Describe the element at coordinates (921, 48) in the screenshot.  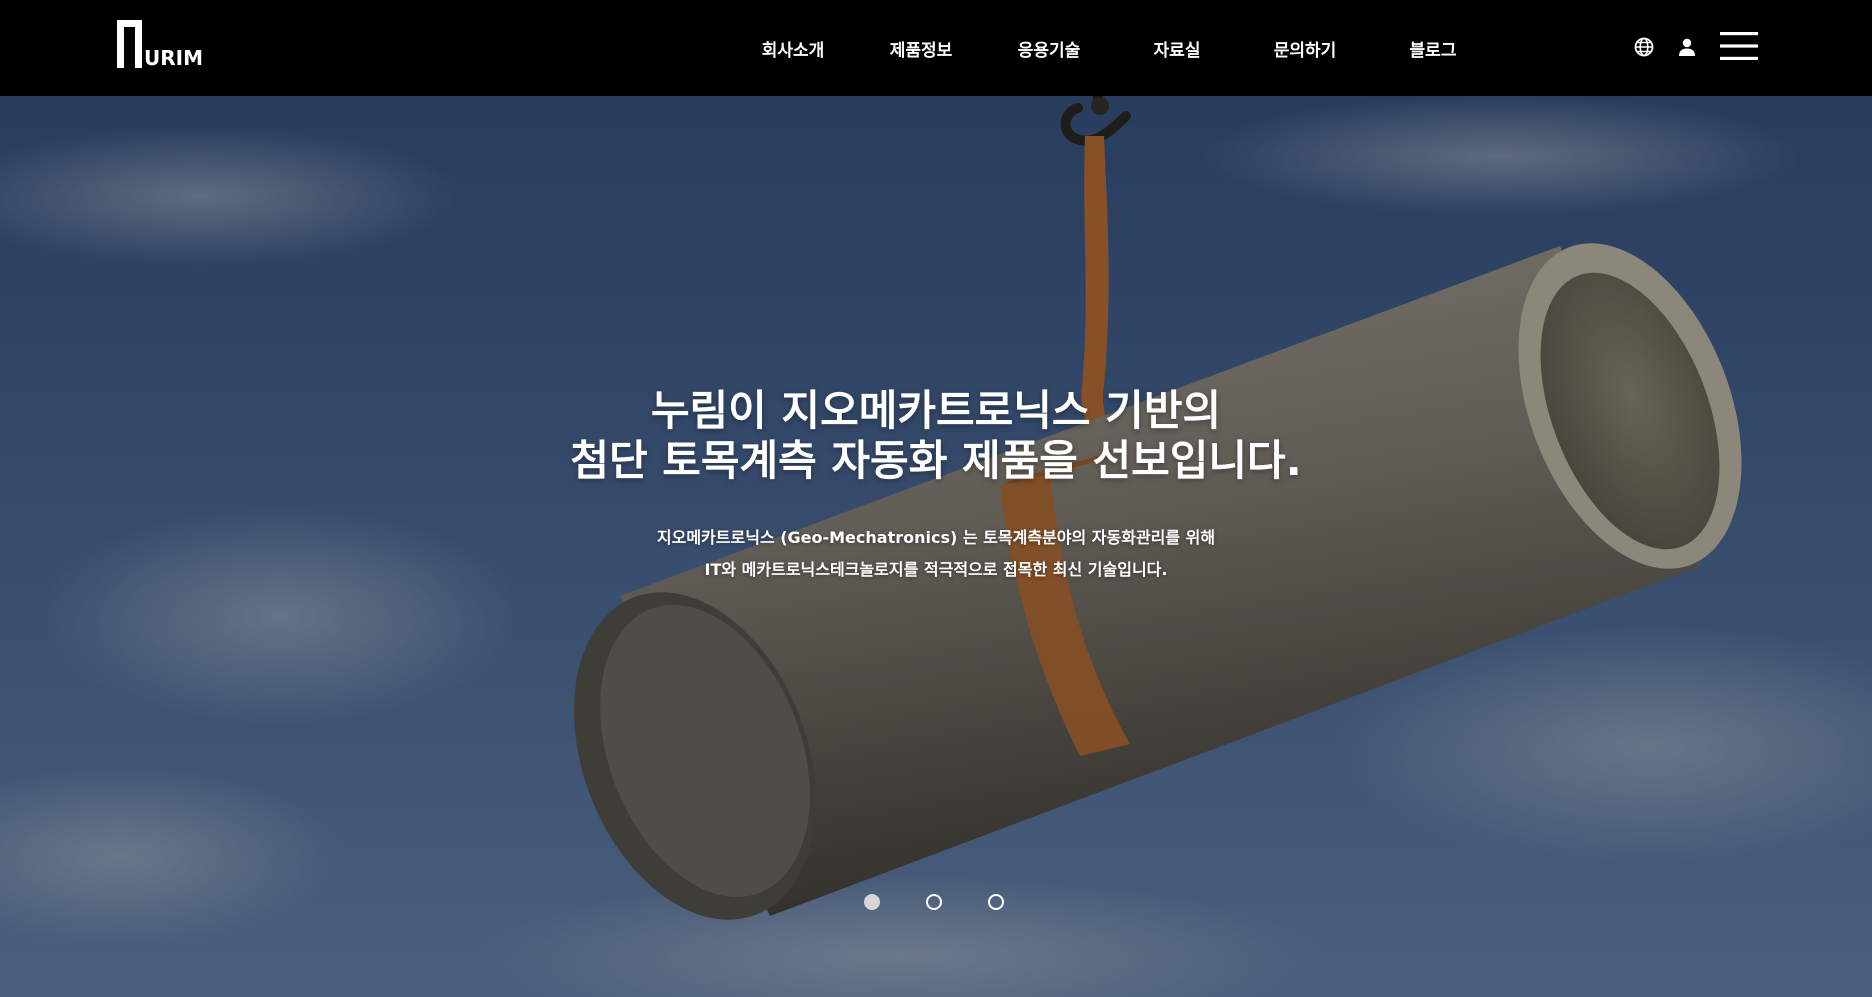
I see `nav-item-products: 제품정보` at that location.